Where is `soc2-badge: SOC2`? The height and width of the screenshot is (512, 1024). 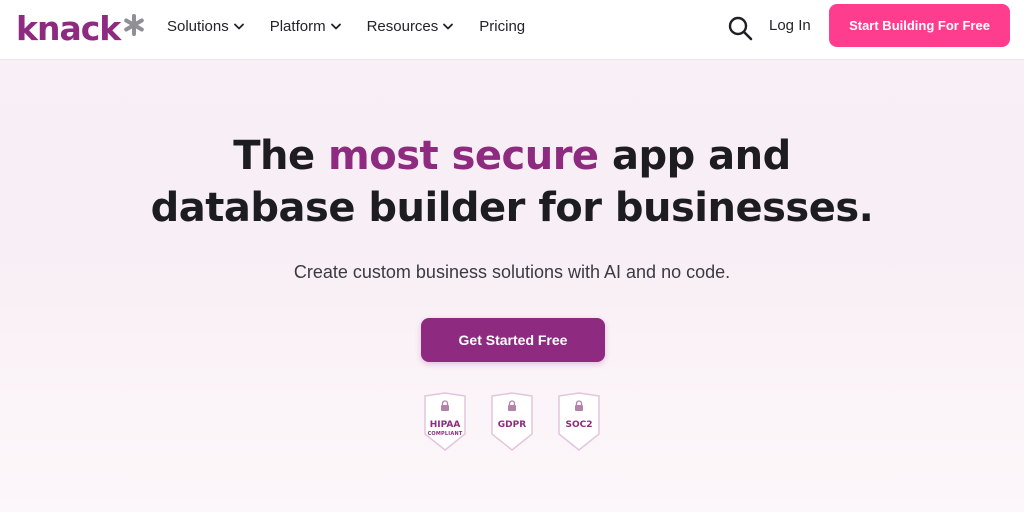
soc2-badge: SOC2 is located at coordinates (579, 422).